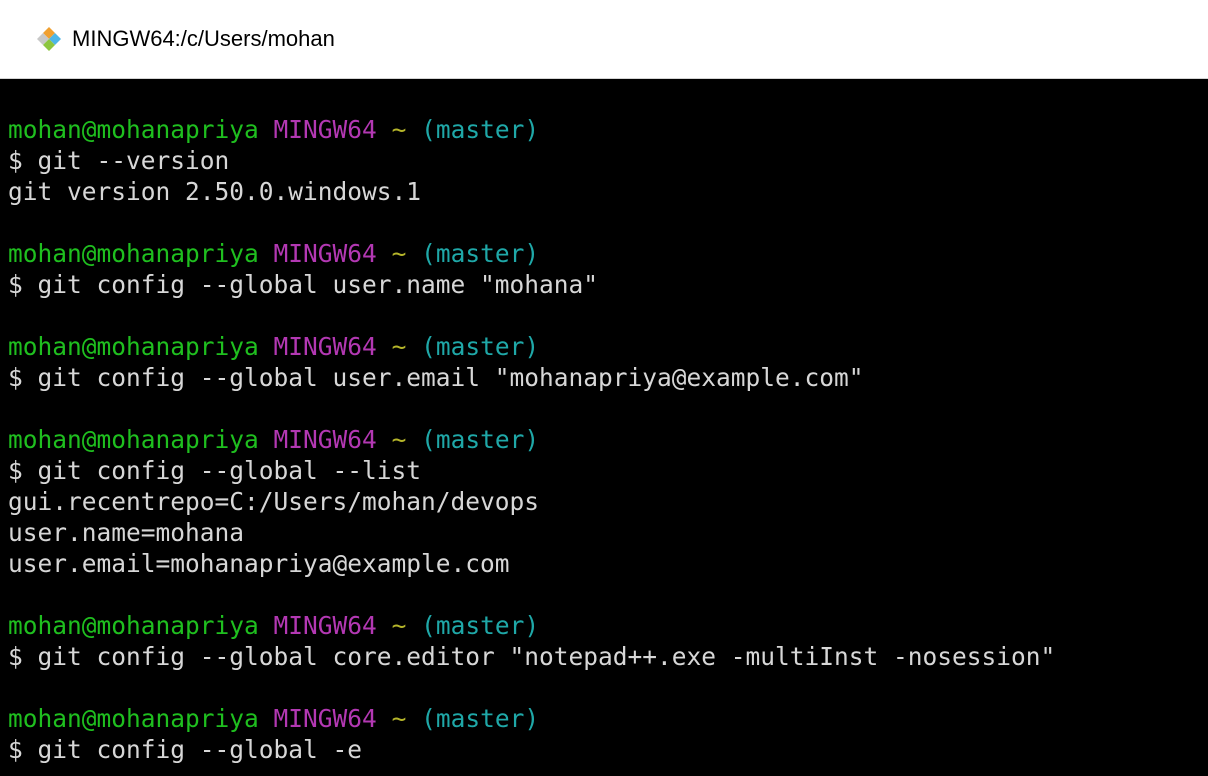  I want to click on output-row: user.email=mohanapriya@example.com, so click(608, 563).